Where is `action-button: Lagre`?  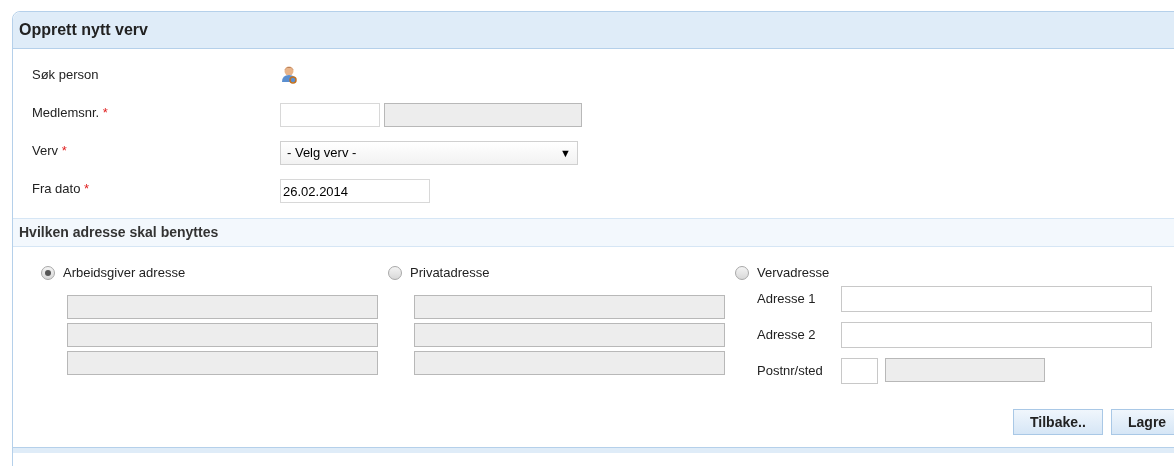 action-button: Lagre is located at coordinates (1142, 422).